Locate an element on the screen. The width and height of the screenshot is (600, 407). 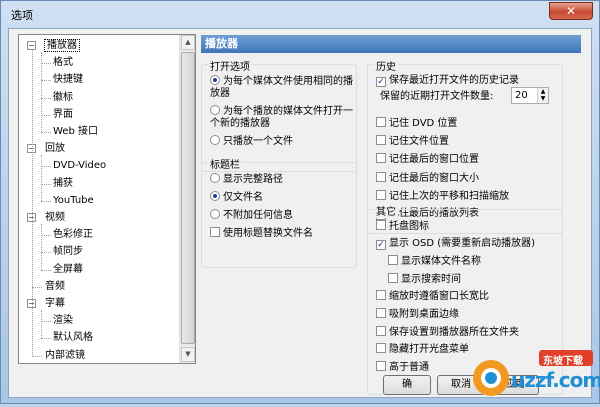
tree-item-label: 快捷键 is located at coordinates (68, 80).